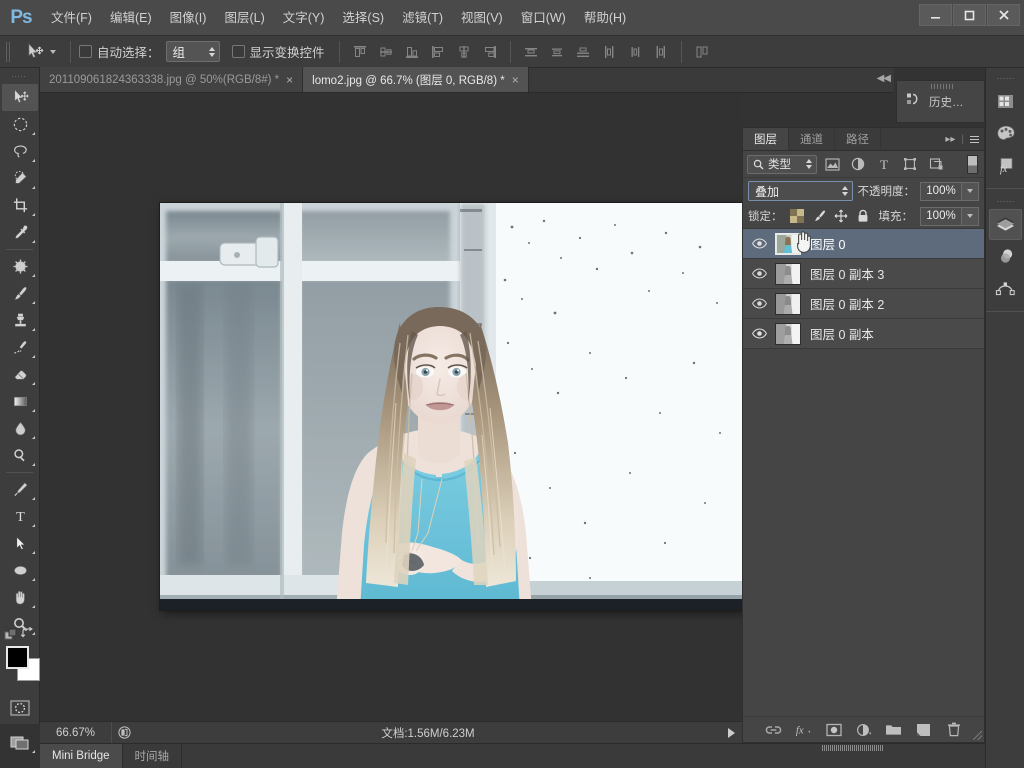 This screenshot has height=768, width=1024. What do you see at coordinates (422, 18) in the screenshot?
I see `menu-filter: 滤镜(T)` at bounding box center [422, 18].